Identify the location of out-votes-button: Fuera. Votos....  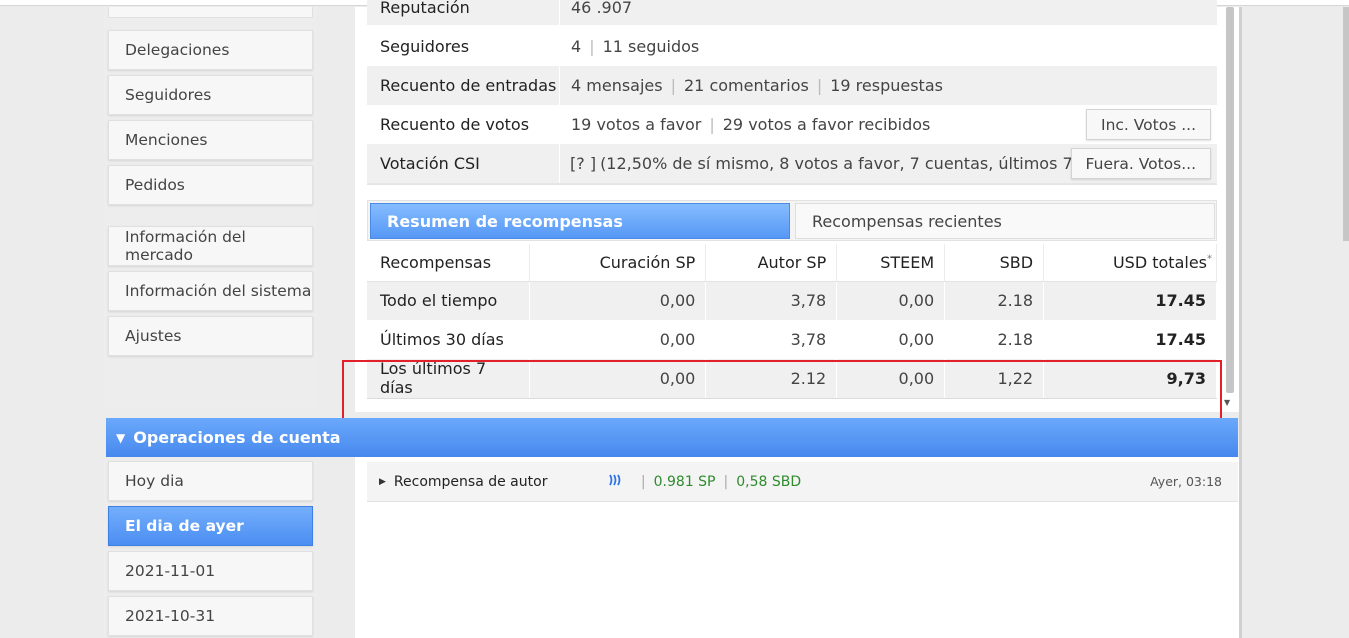
(1140, 163).